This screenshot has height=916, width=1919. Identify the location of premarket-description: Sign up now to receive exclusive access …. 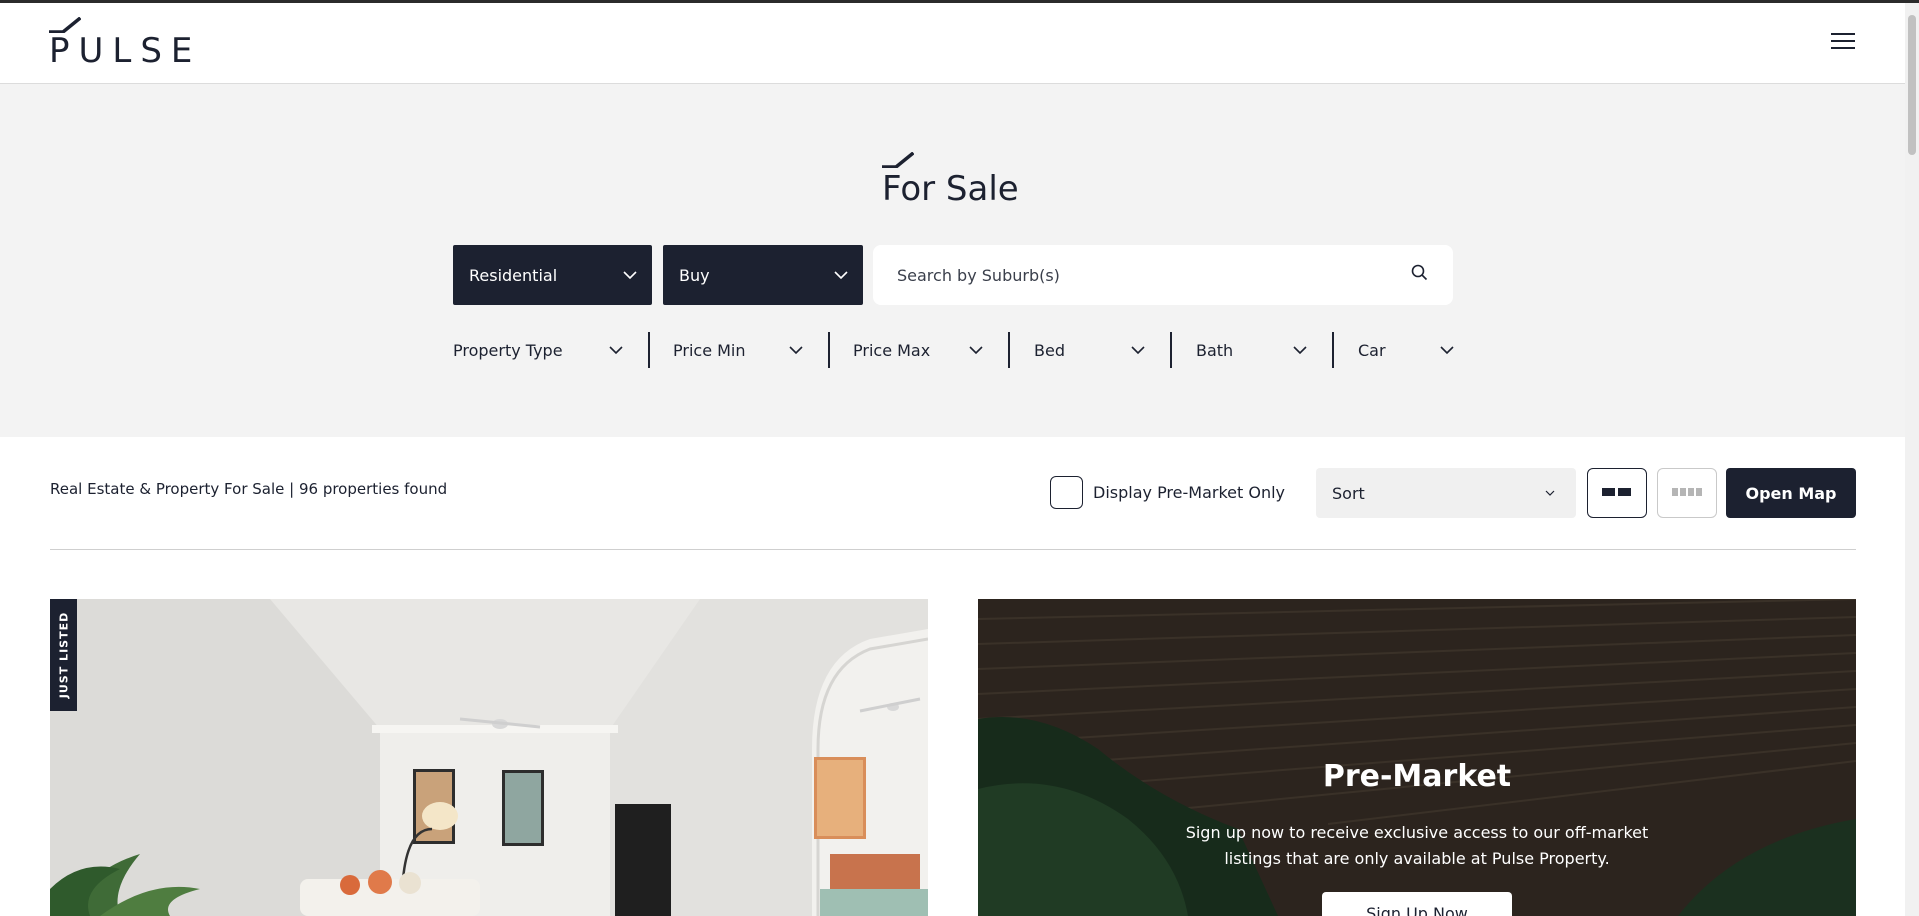
(1417, 845).